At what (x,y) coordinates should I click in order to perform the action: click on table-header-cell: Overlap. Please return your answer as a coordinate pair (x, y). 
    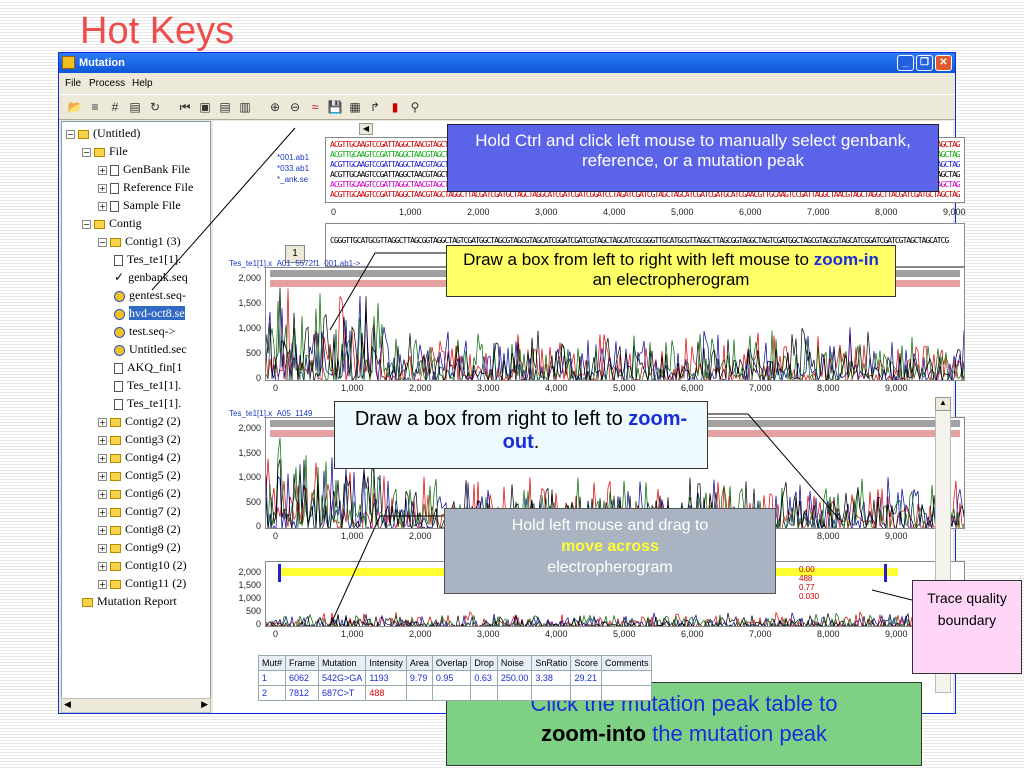
    Looking at the image, I should click on (451, 663).